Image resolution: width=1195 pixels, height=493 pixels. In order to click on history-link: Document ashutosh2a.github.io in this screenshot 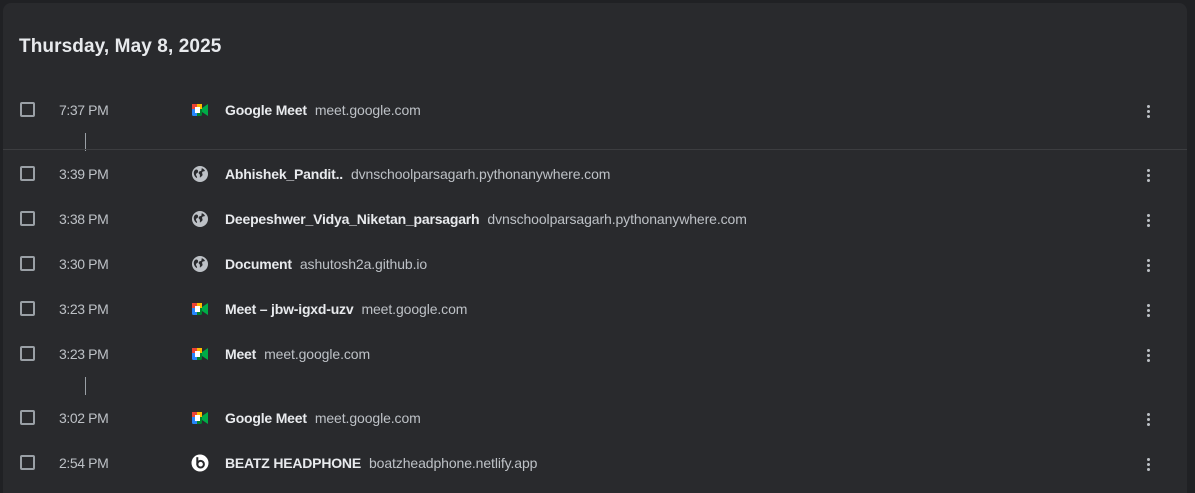, I will do `click(326, 264)`.